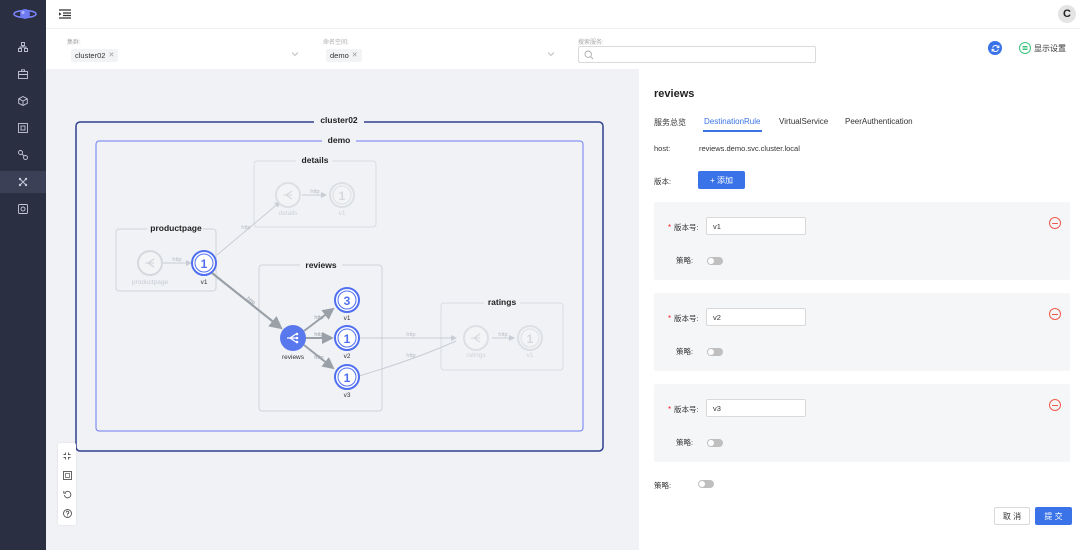 This screenshot has width=1080, height=550. I want to click on namespace-label: demo, so click(339, 140).